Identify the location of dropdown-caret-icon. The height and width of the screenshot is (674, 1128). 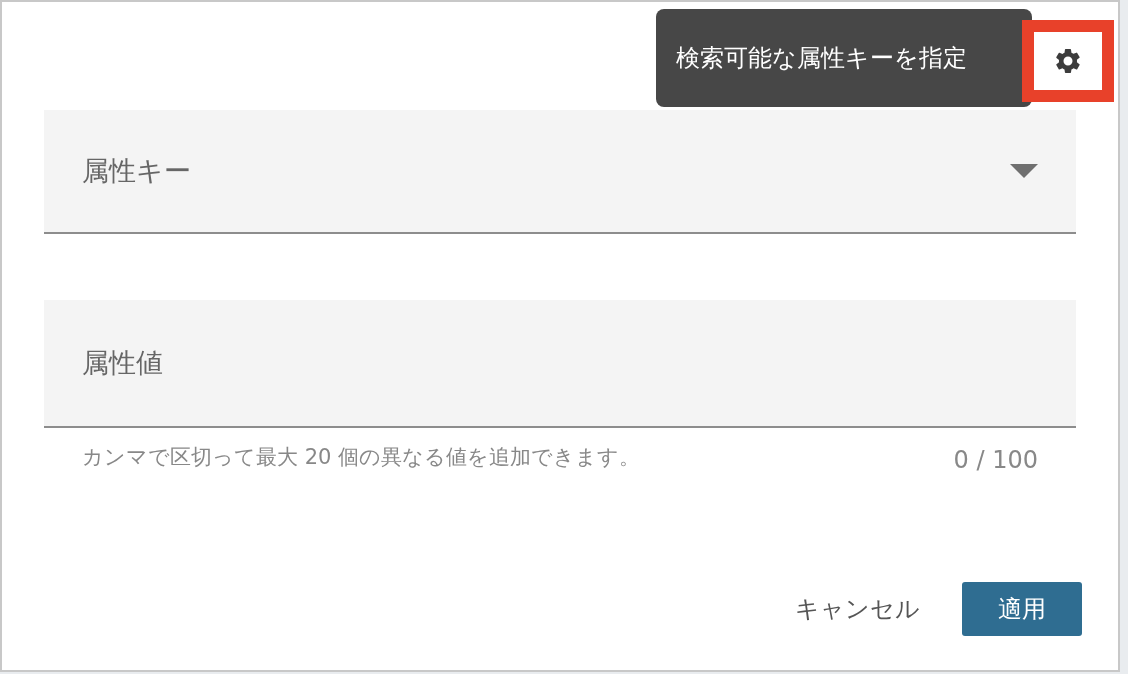
(1024, 171).